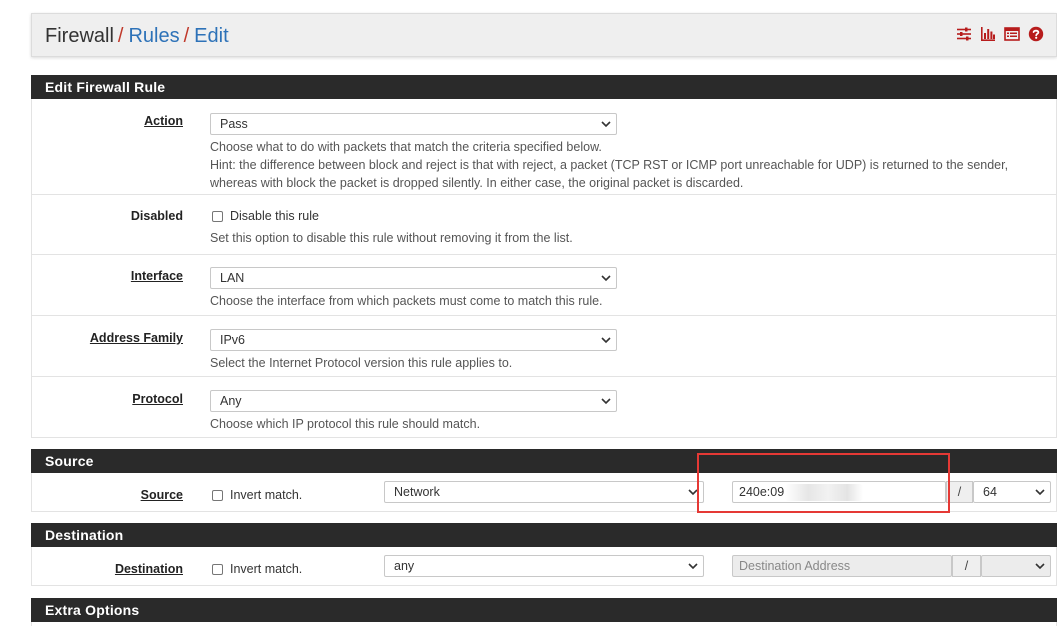  I want to click on disable-rule-checkbox-label: Disable this rule, so click(274, 216).